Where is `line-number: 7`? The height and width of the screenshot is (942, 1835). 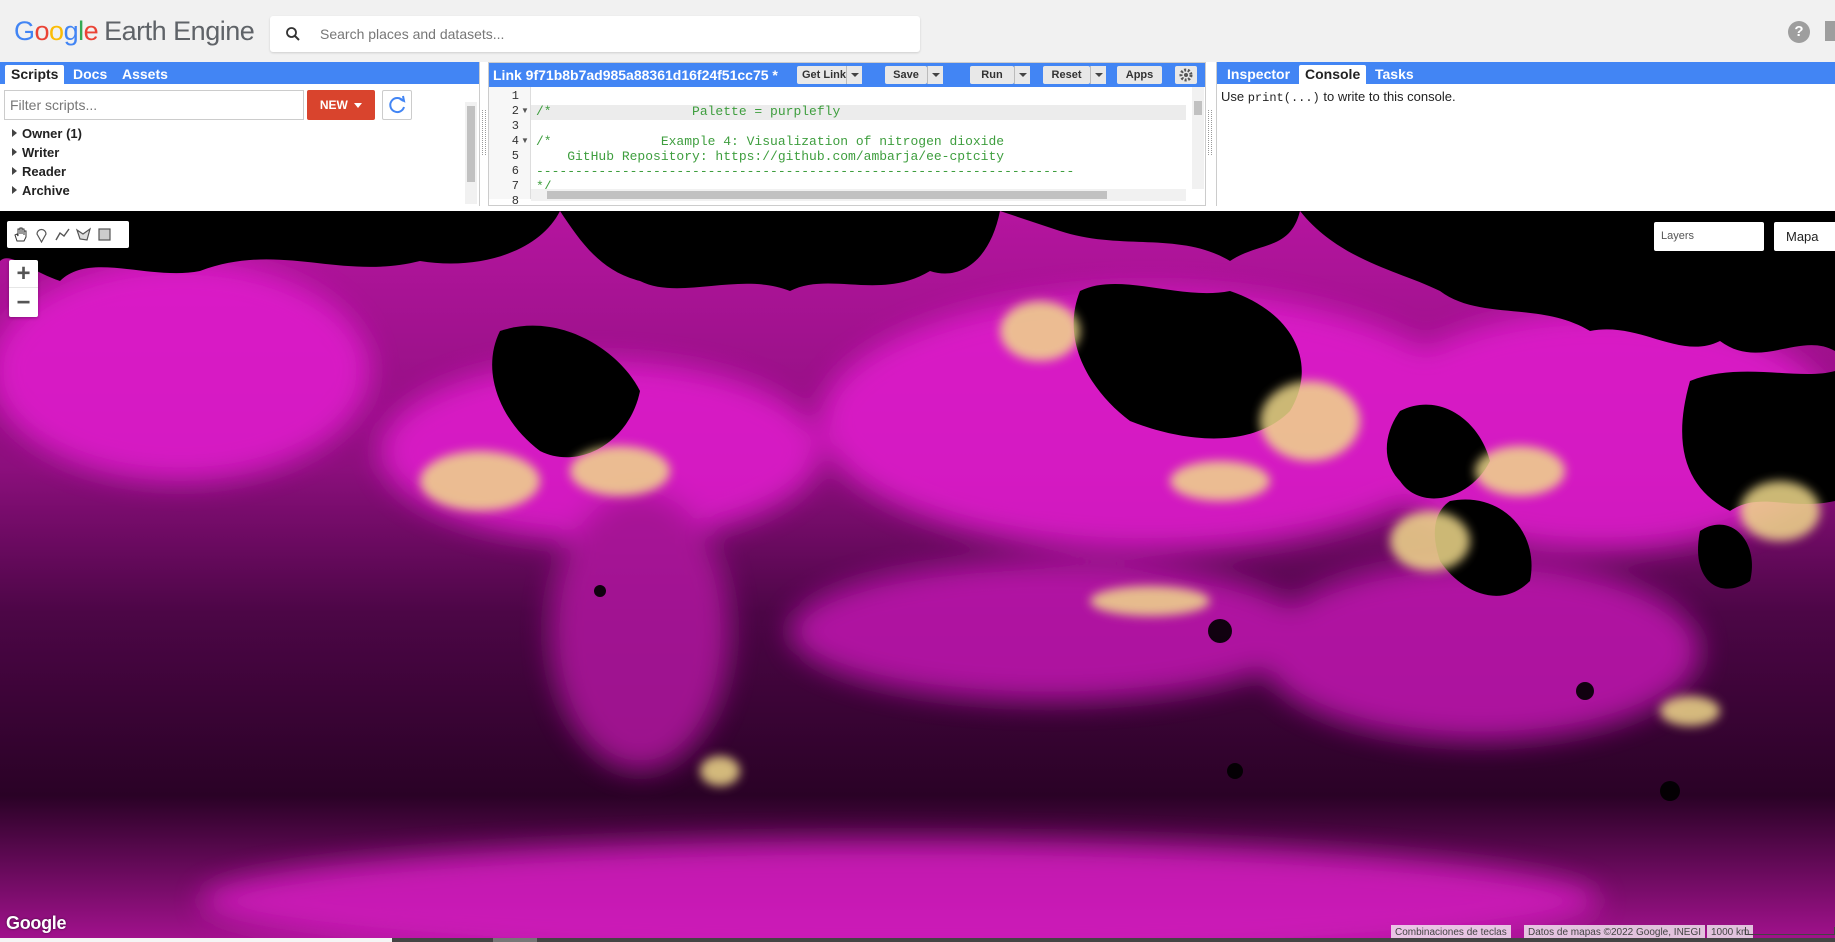 line-number: 7 is located at coordinates (515, 186).